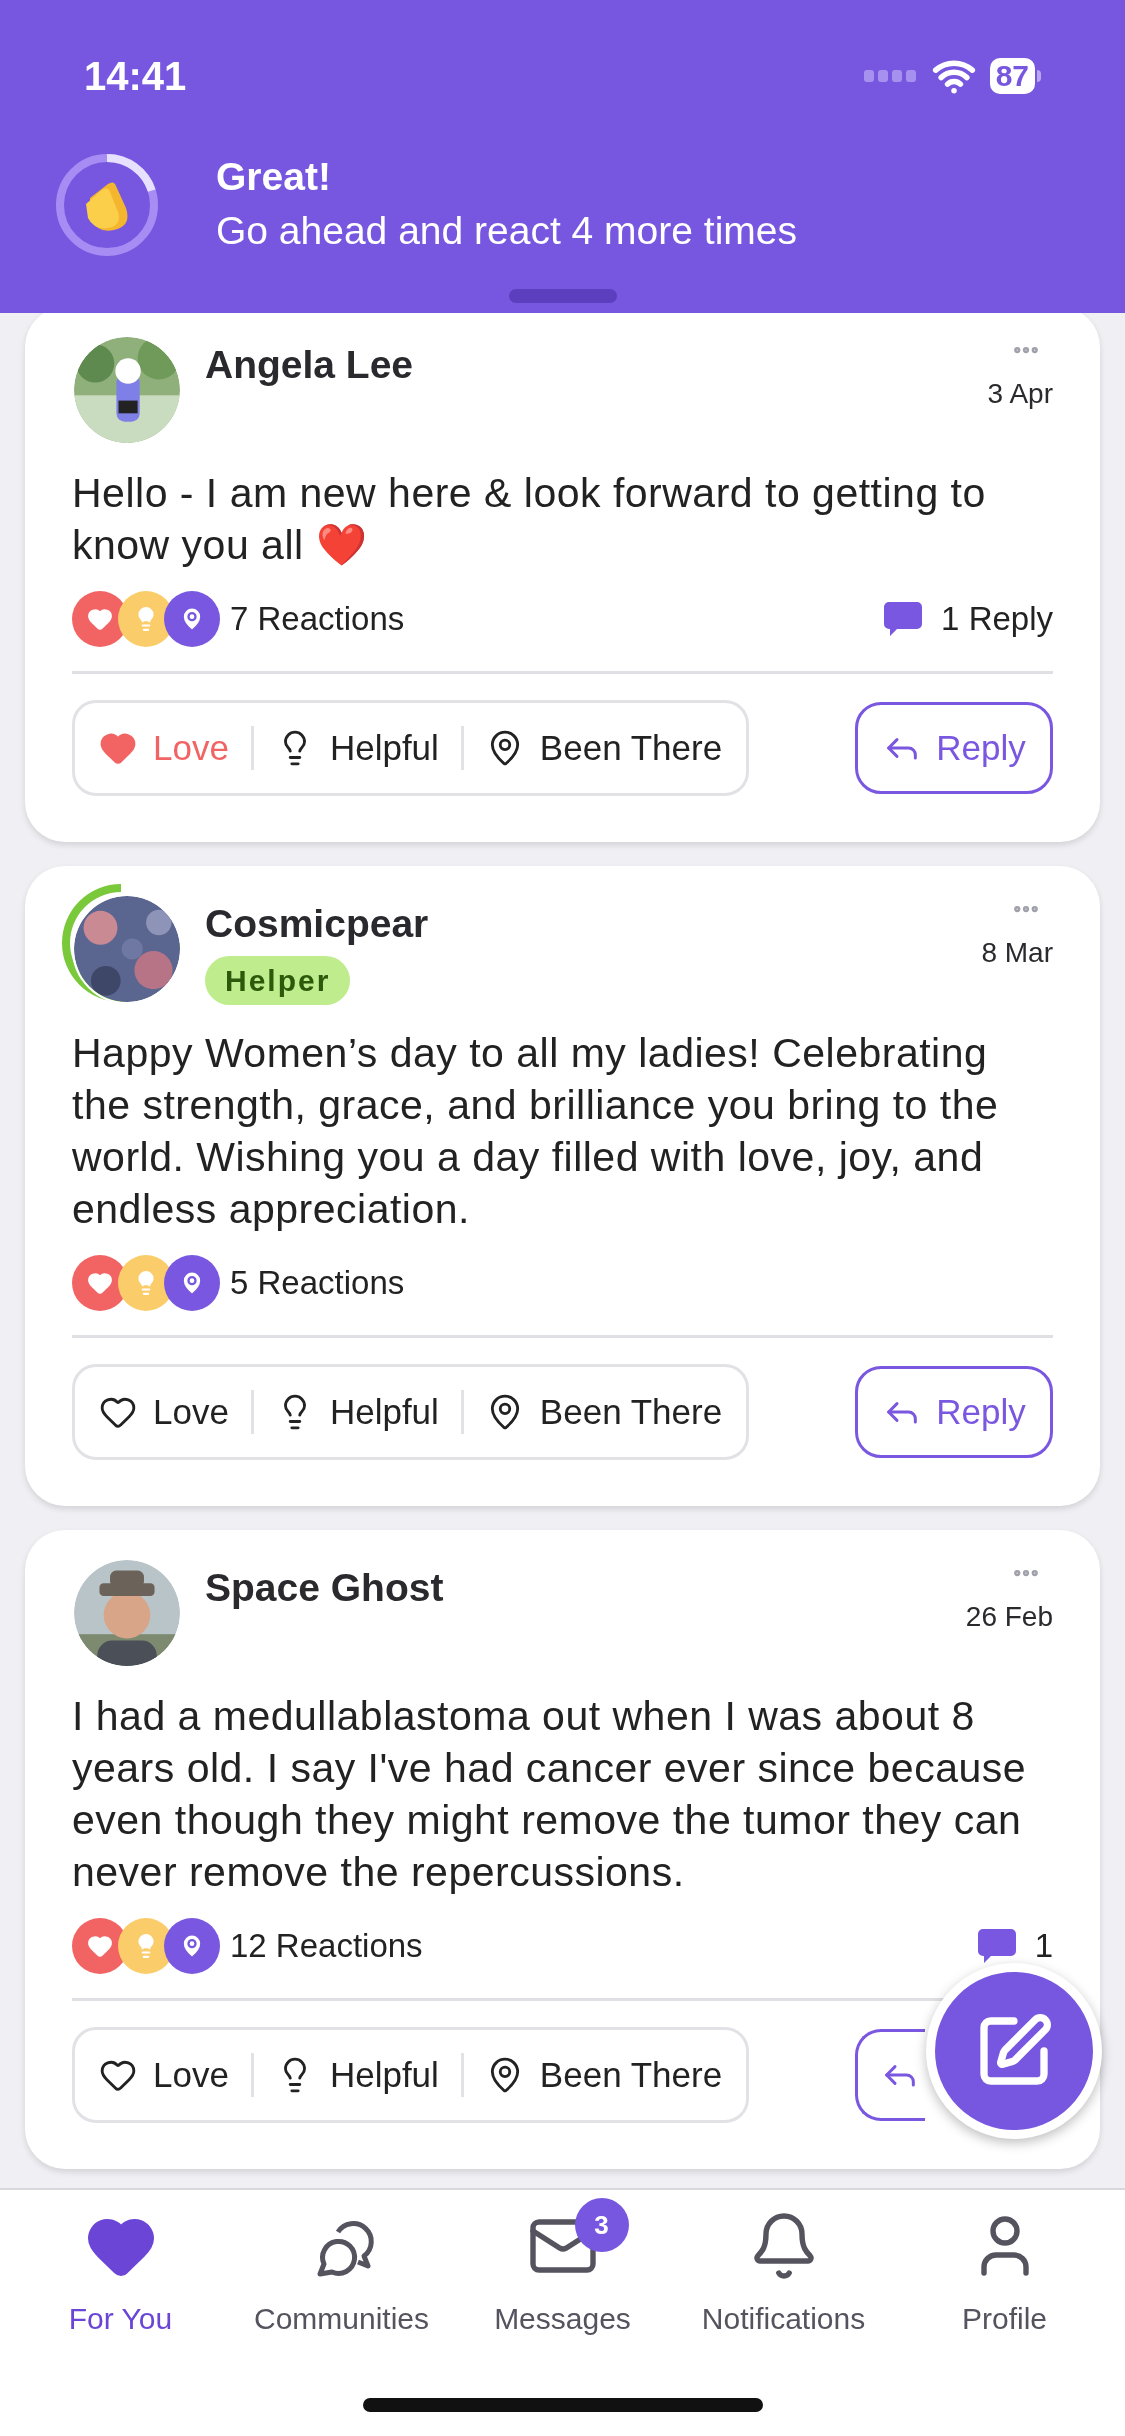 The width and height of the screenshot is (1125, 2436). I want to click on nav-tab: 3 Messages, so click(562, 2267).